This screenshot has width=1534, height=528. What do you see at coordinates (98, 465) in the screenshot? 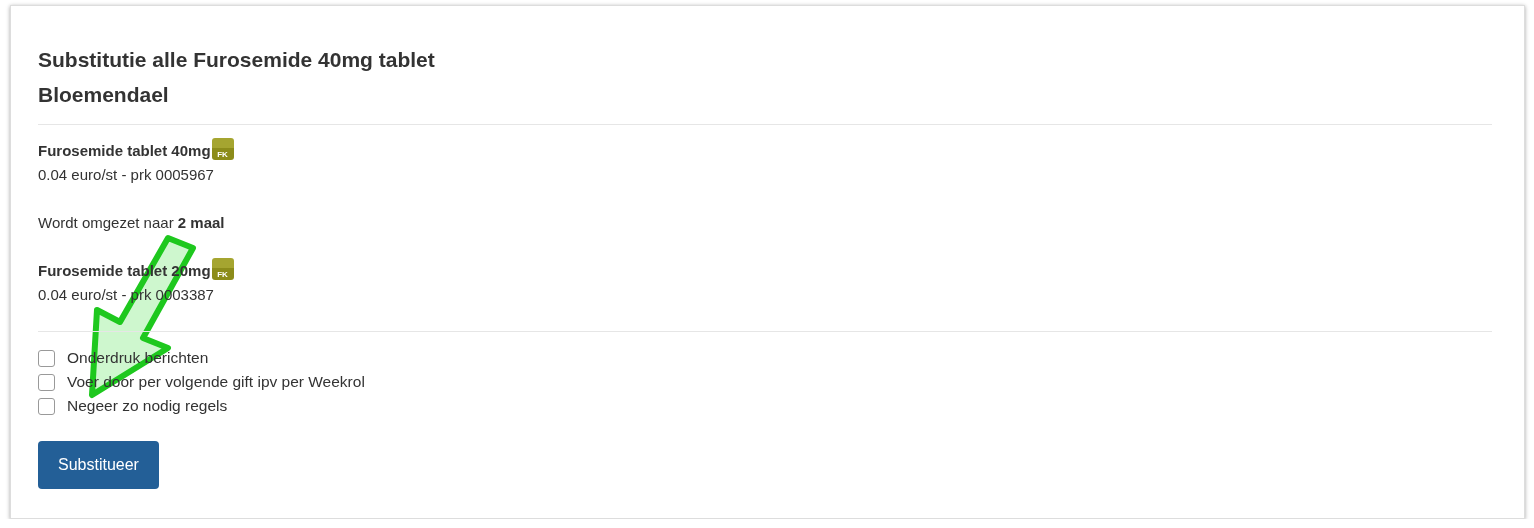
I see `substitute-button: Substitueer` at bounding box center [98, 465].